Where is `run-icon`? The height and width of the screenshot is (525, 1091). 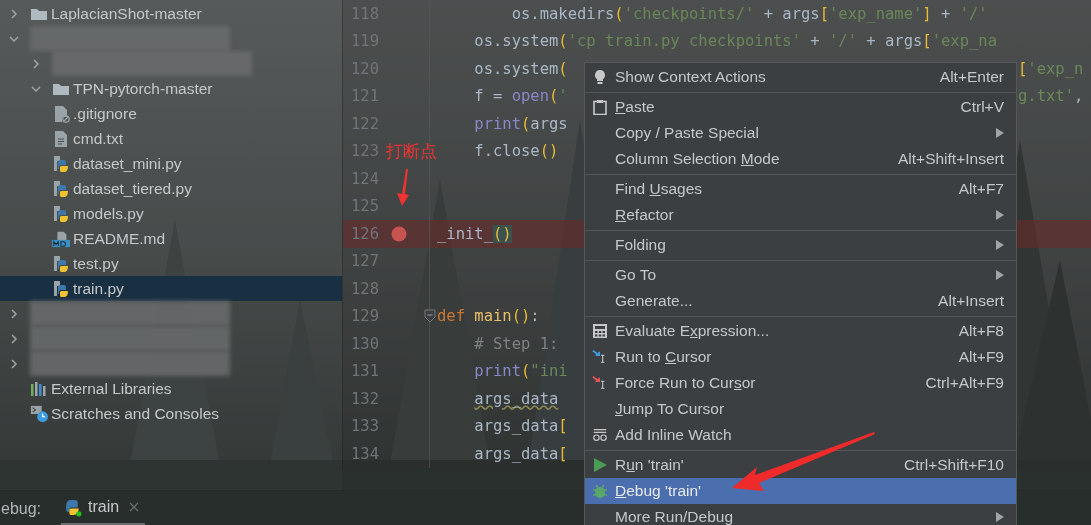
run-icon is located at coordinates (600, 465).